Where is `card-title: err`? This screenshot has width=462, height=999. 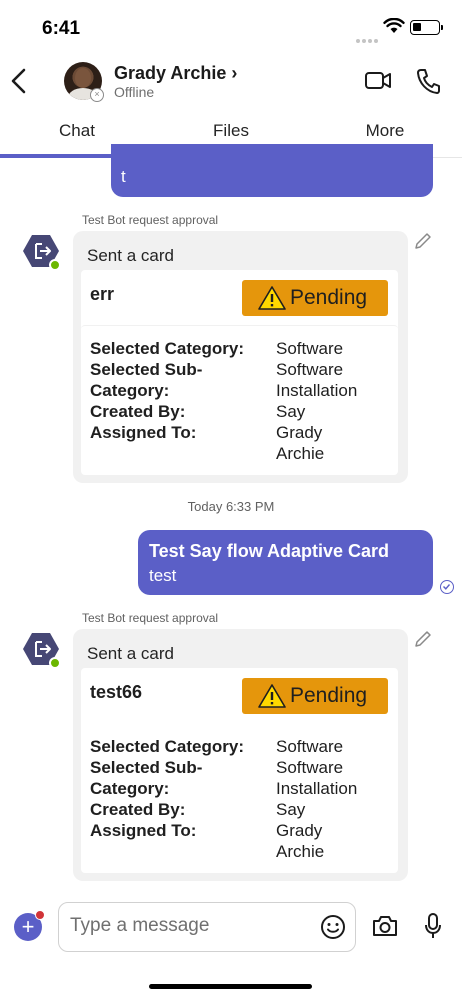
card-title: err is located at coordinates (102, 294).